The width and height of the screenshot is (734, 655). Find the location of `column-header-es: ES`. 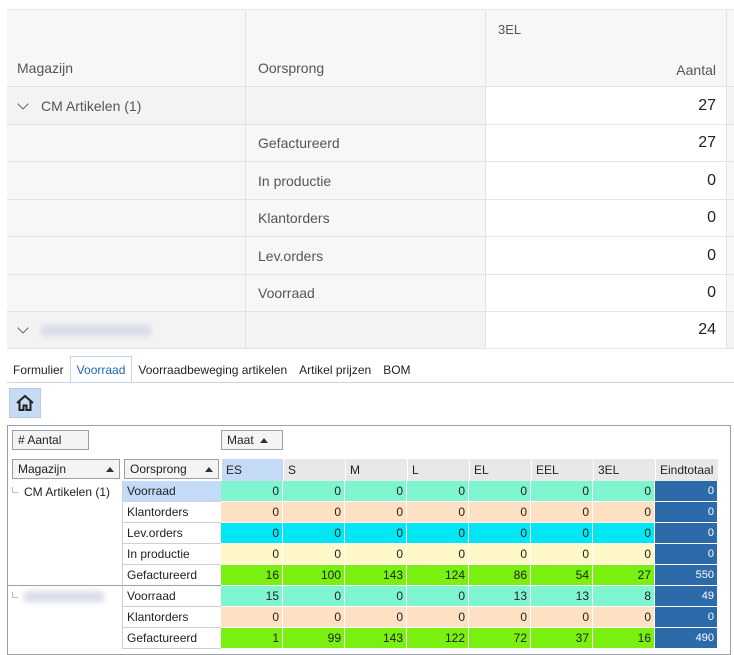

column-header-es: ES is located at coordinates (252, 470).